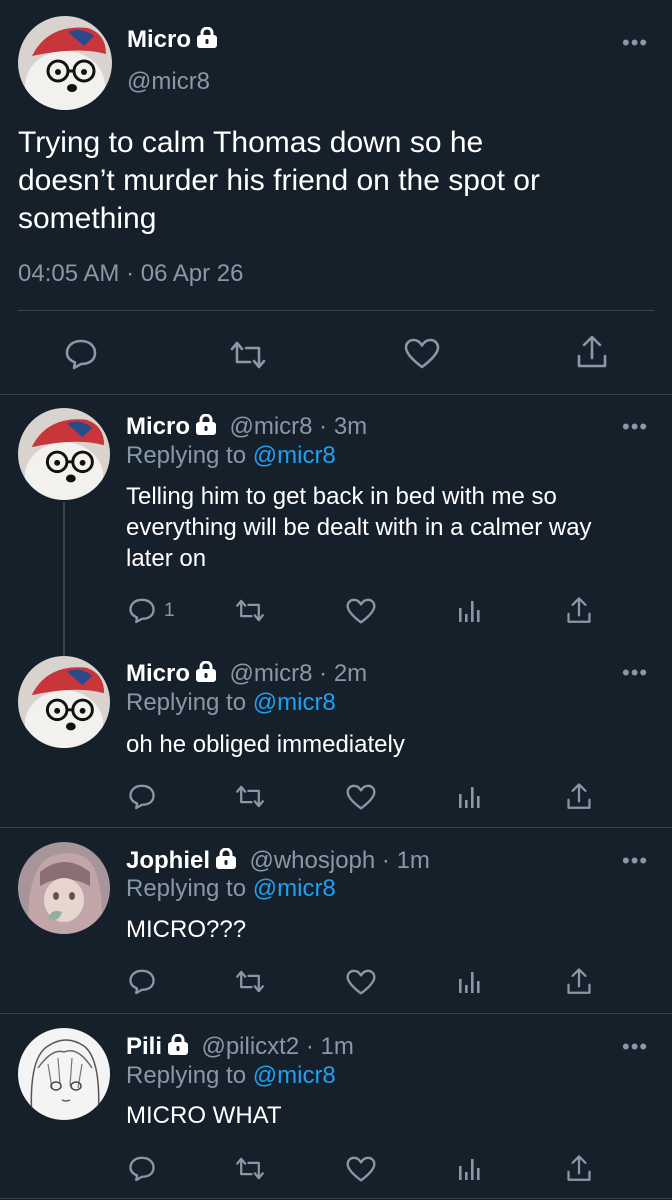 The width and height of the screenshot is (672, 1200). I want to click on author-name: Jophiel, so click(168, 860).